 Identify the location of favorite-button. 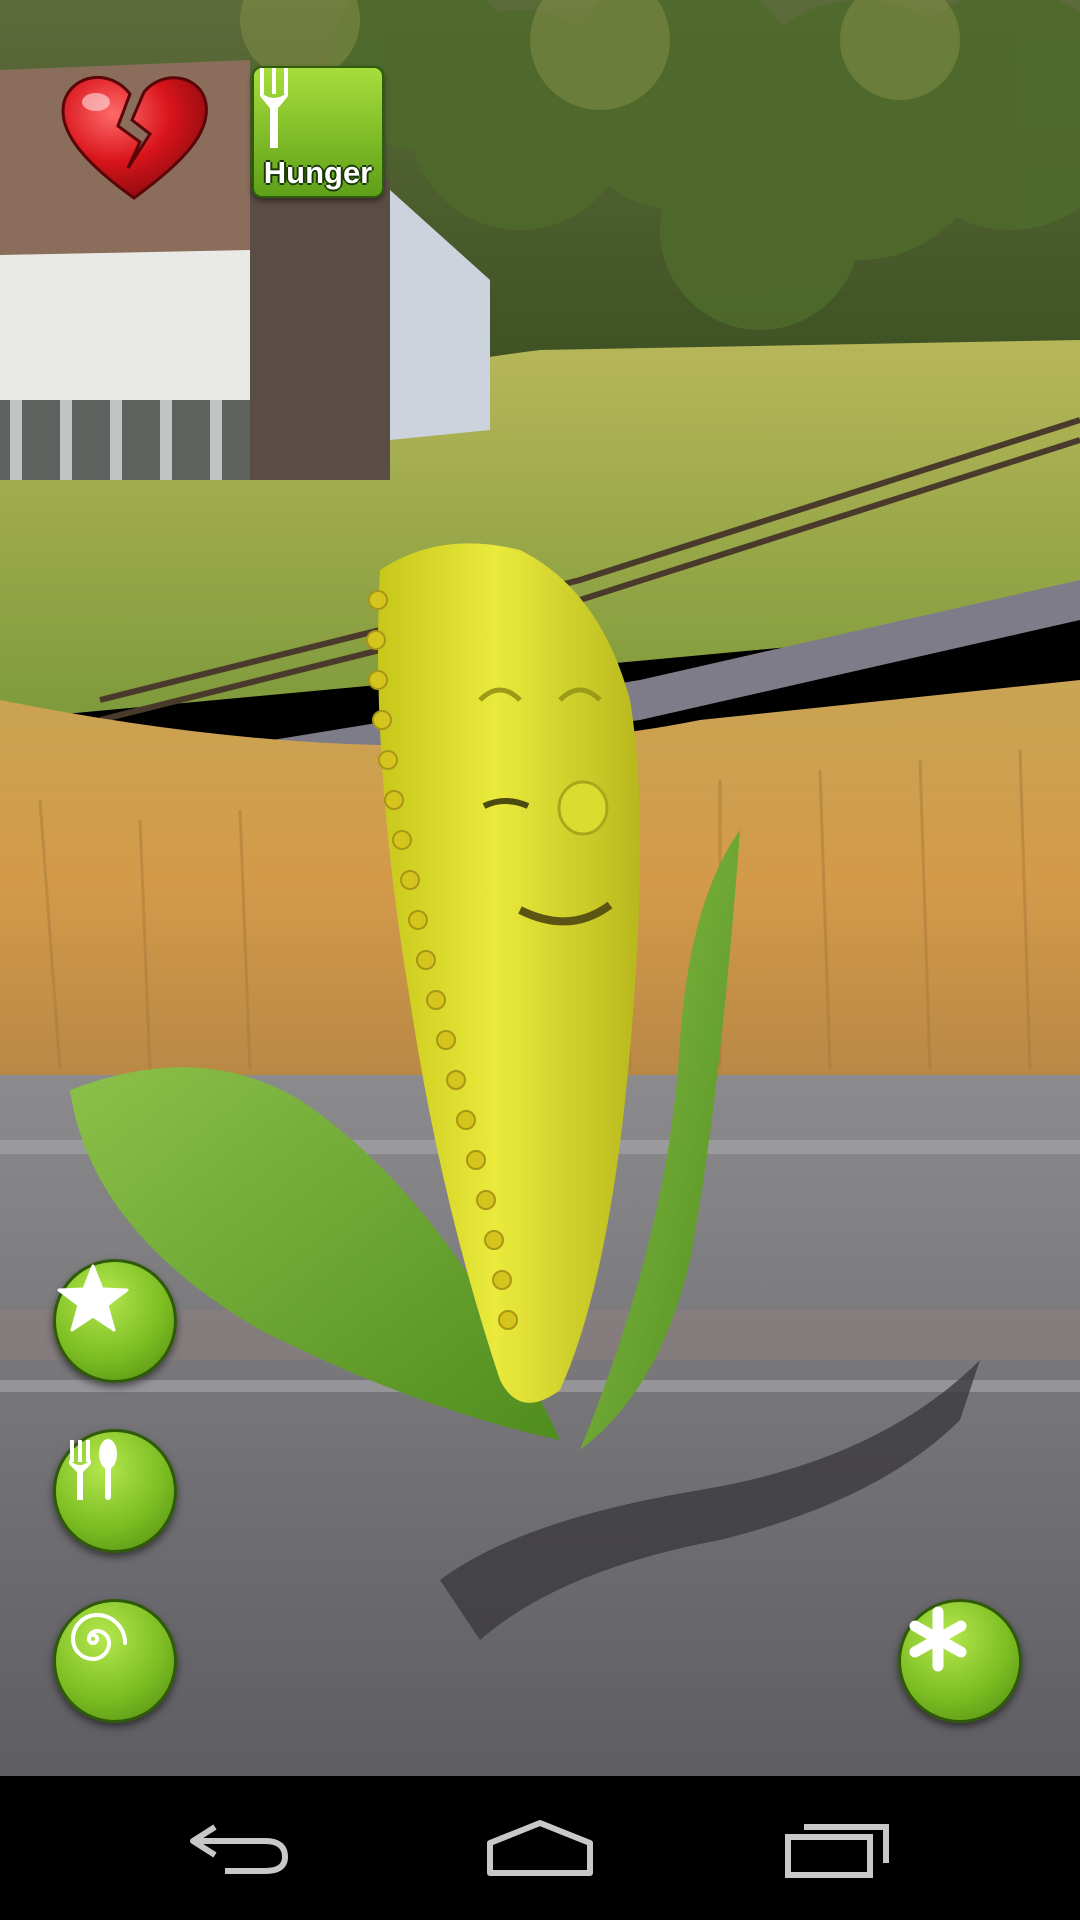
(115, 1321).